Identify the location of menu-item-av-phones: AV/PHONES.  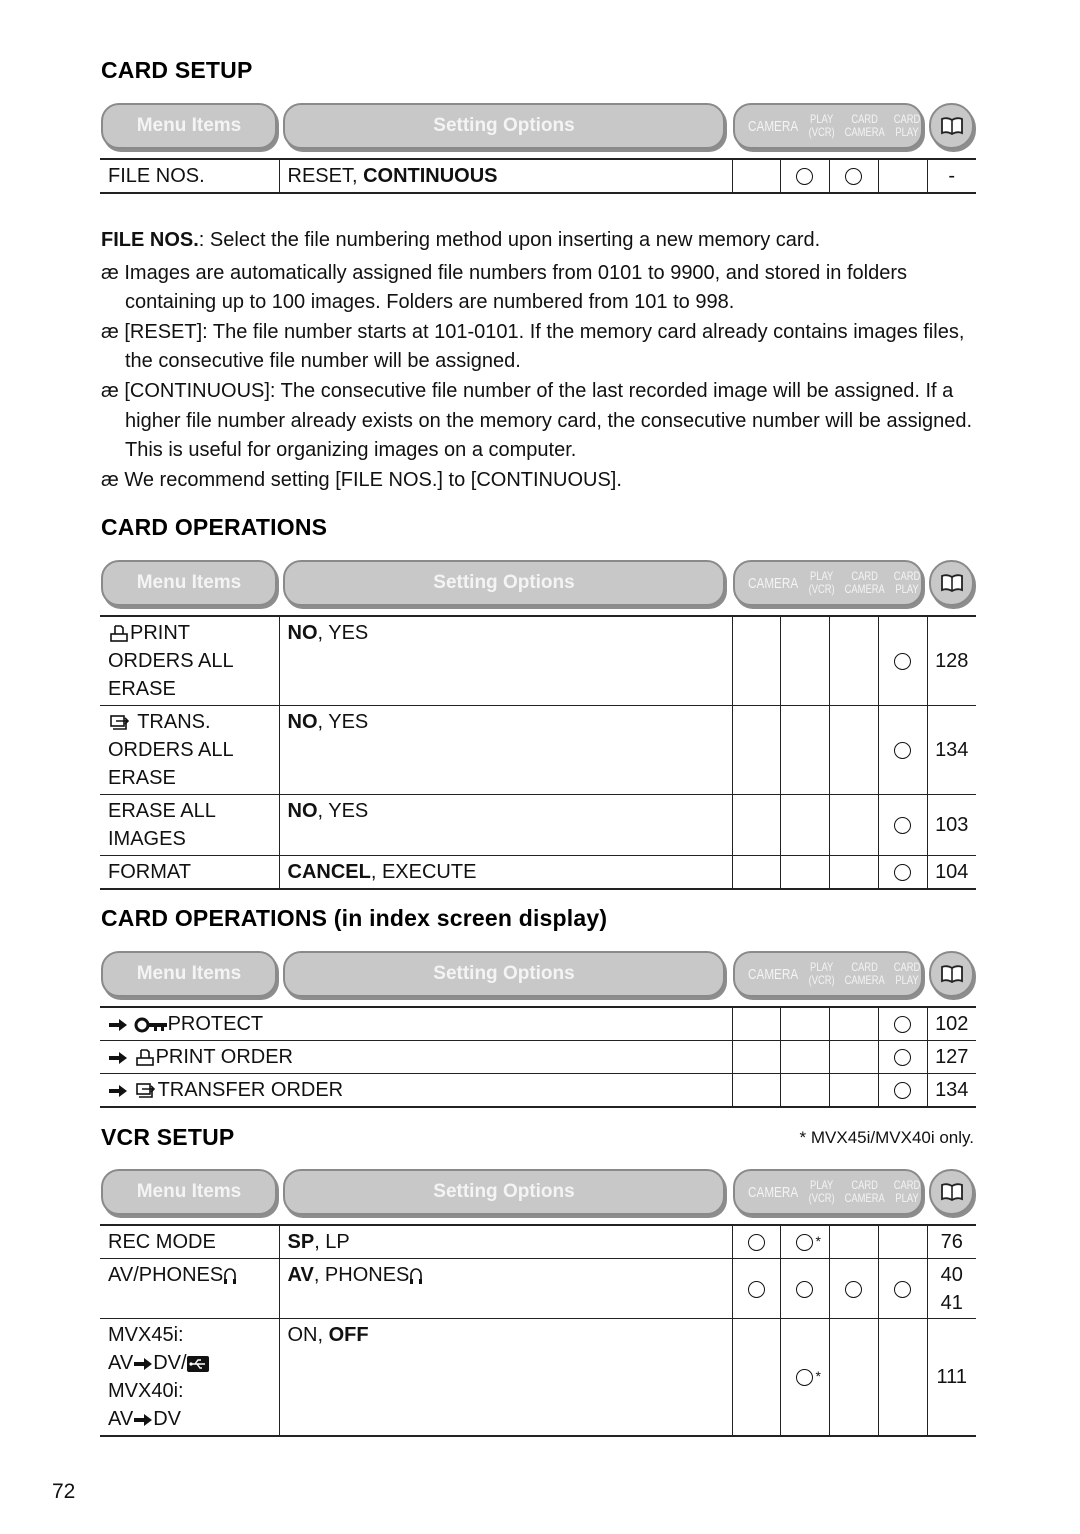
(190, 1288).